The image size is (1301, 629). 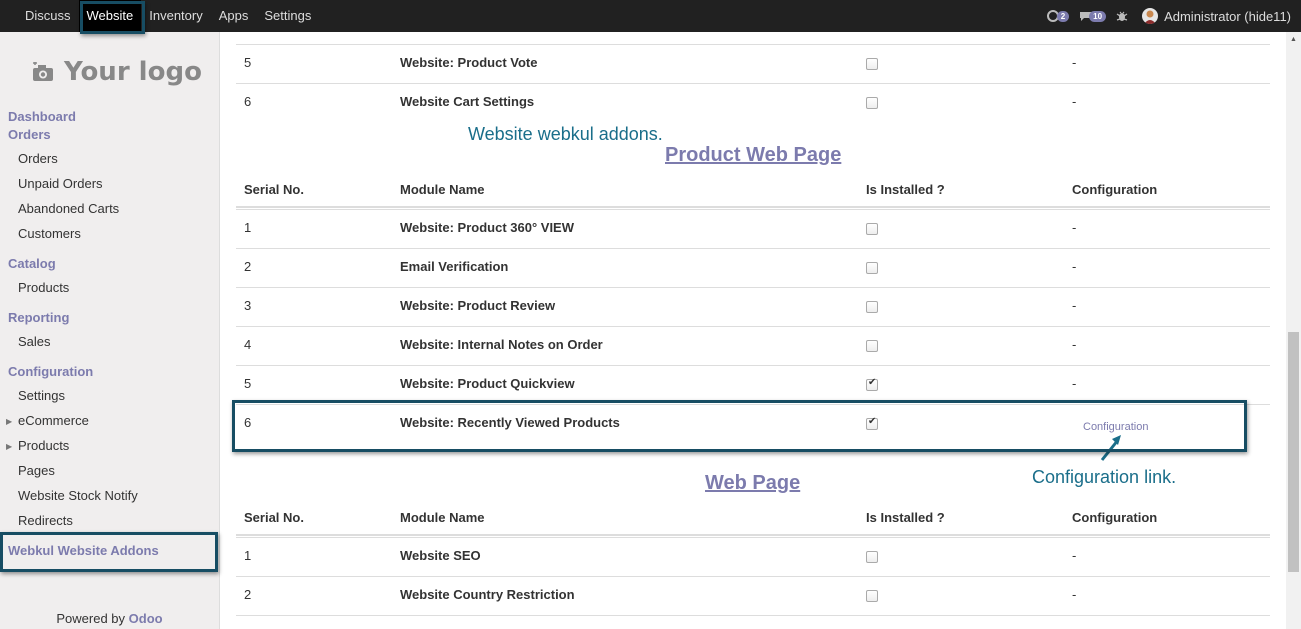 I want to click on configuration-link-annotation: Configuration link., so click(x=1104, y=477).